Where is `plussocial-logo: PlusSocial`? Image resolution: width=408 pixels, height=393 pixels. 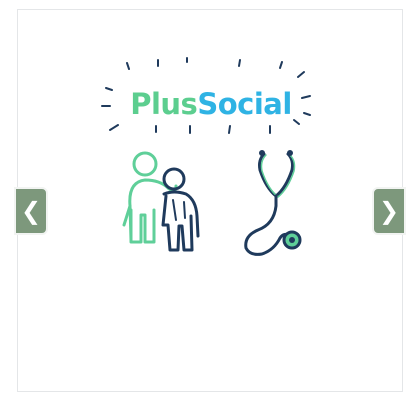 plussocial-logo: PlusSocial is located at coordinates (211, 104).